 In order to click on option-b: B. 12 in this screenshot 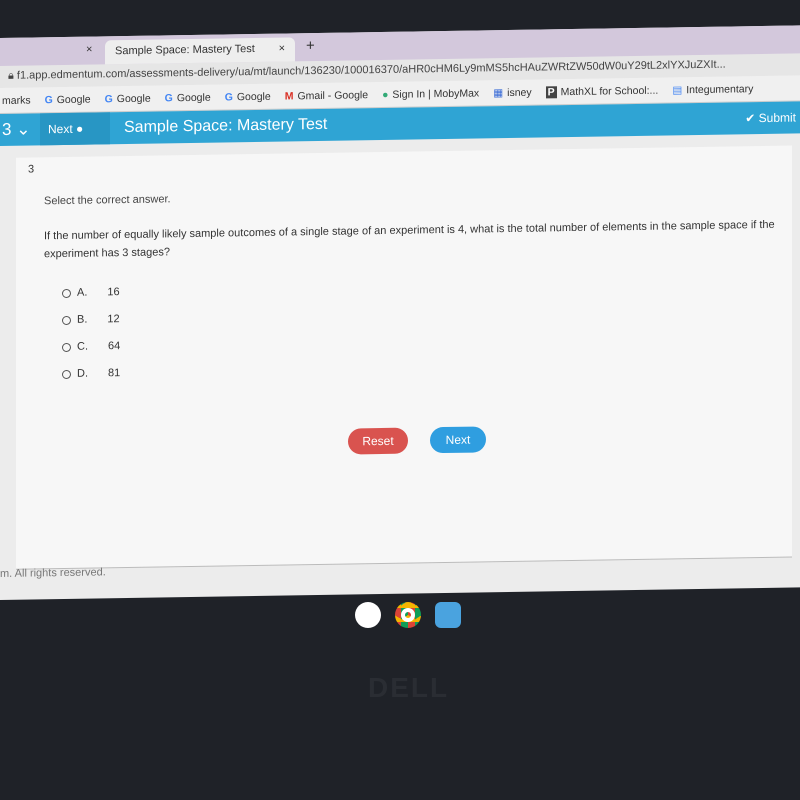, I will do `click(91, 319)`.